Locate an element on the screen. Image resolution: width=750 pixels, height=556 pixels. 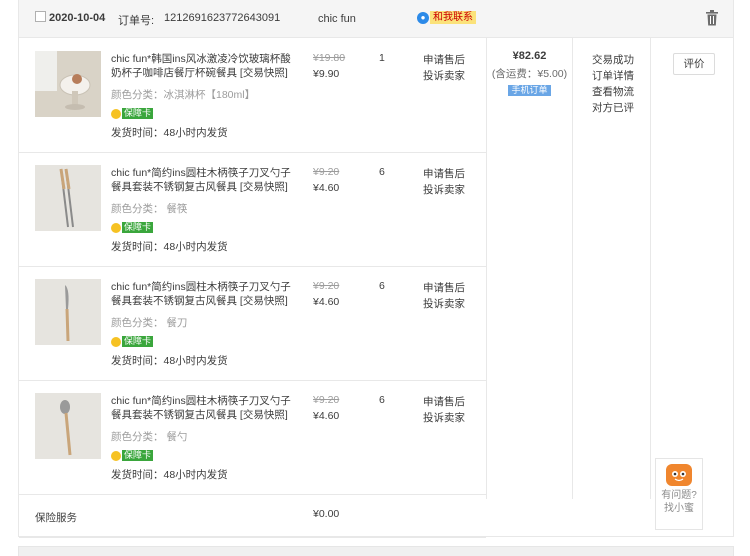
quantity: 1 is located at coordinates (382, 58).